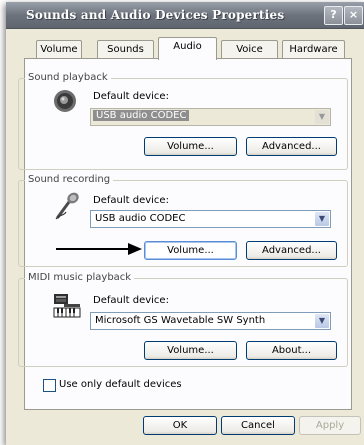 Image resolution: width=364 pixels, height=445 pixels. I want to click on title-bar: Sounds and Audio Devices Properties ? ×, so click(185, 15).